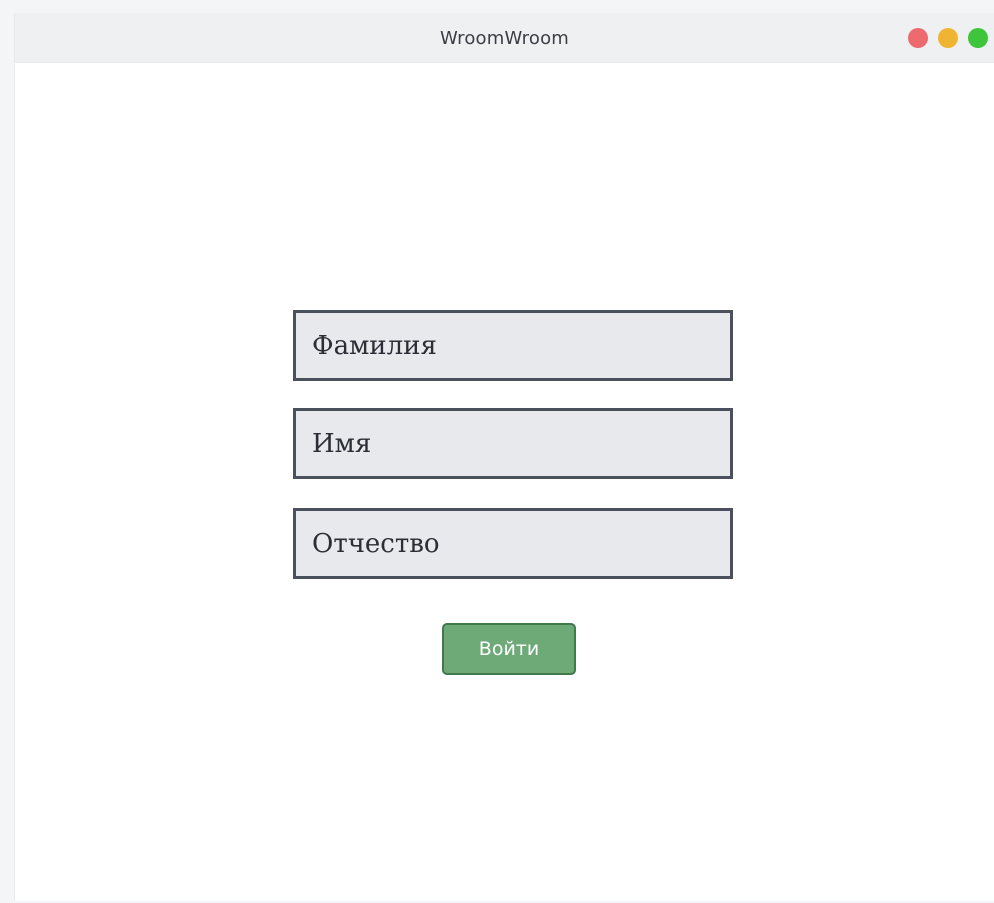 The height and width of the screenshot is (903, 994). Describe the element at coordinates (513, 345) in the screenshot. I see `surname-field: Фамилия` at that location.